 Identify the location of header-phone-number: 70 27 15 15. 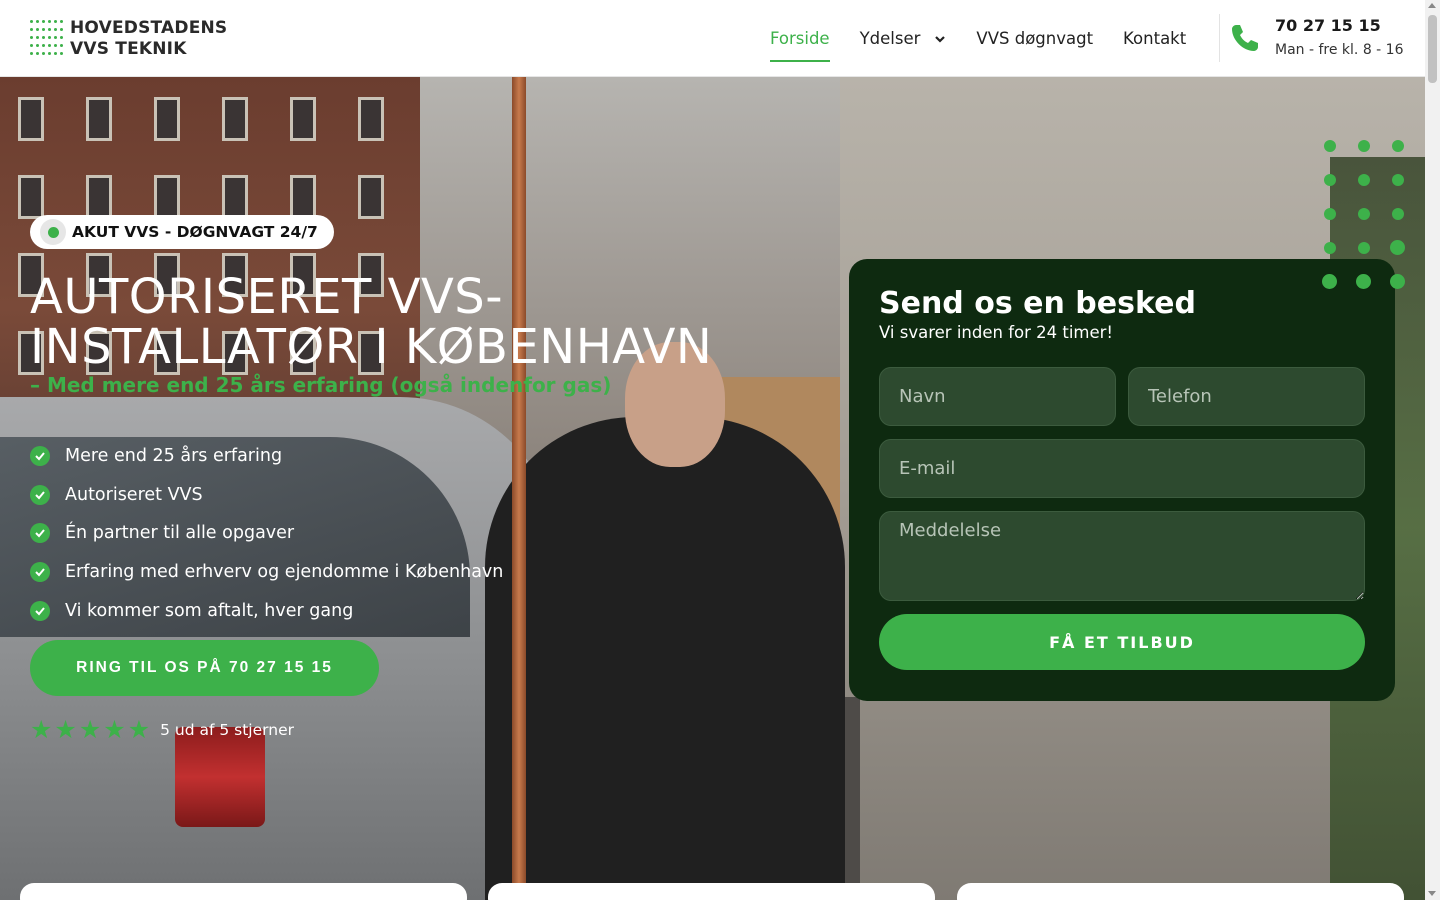
(1328, 25).